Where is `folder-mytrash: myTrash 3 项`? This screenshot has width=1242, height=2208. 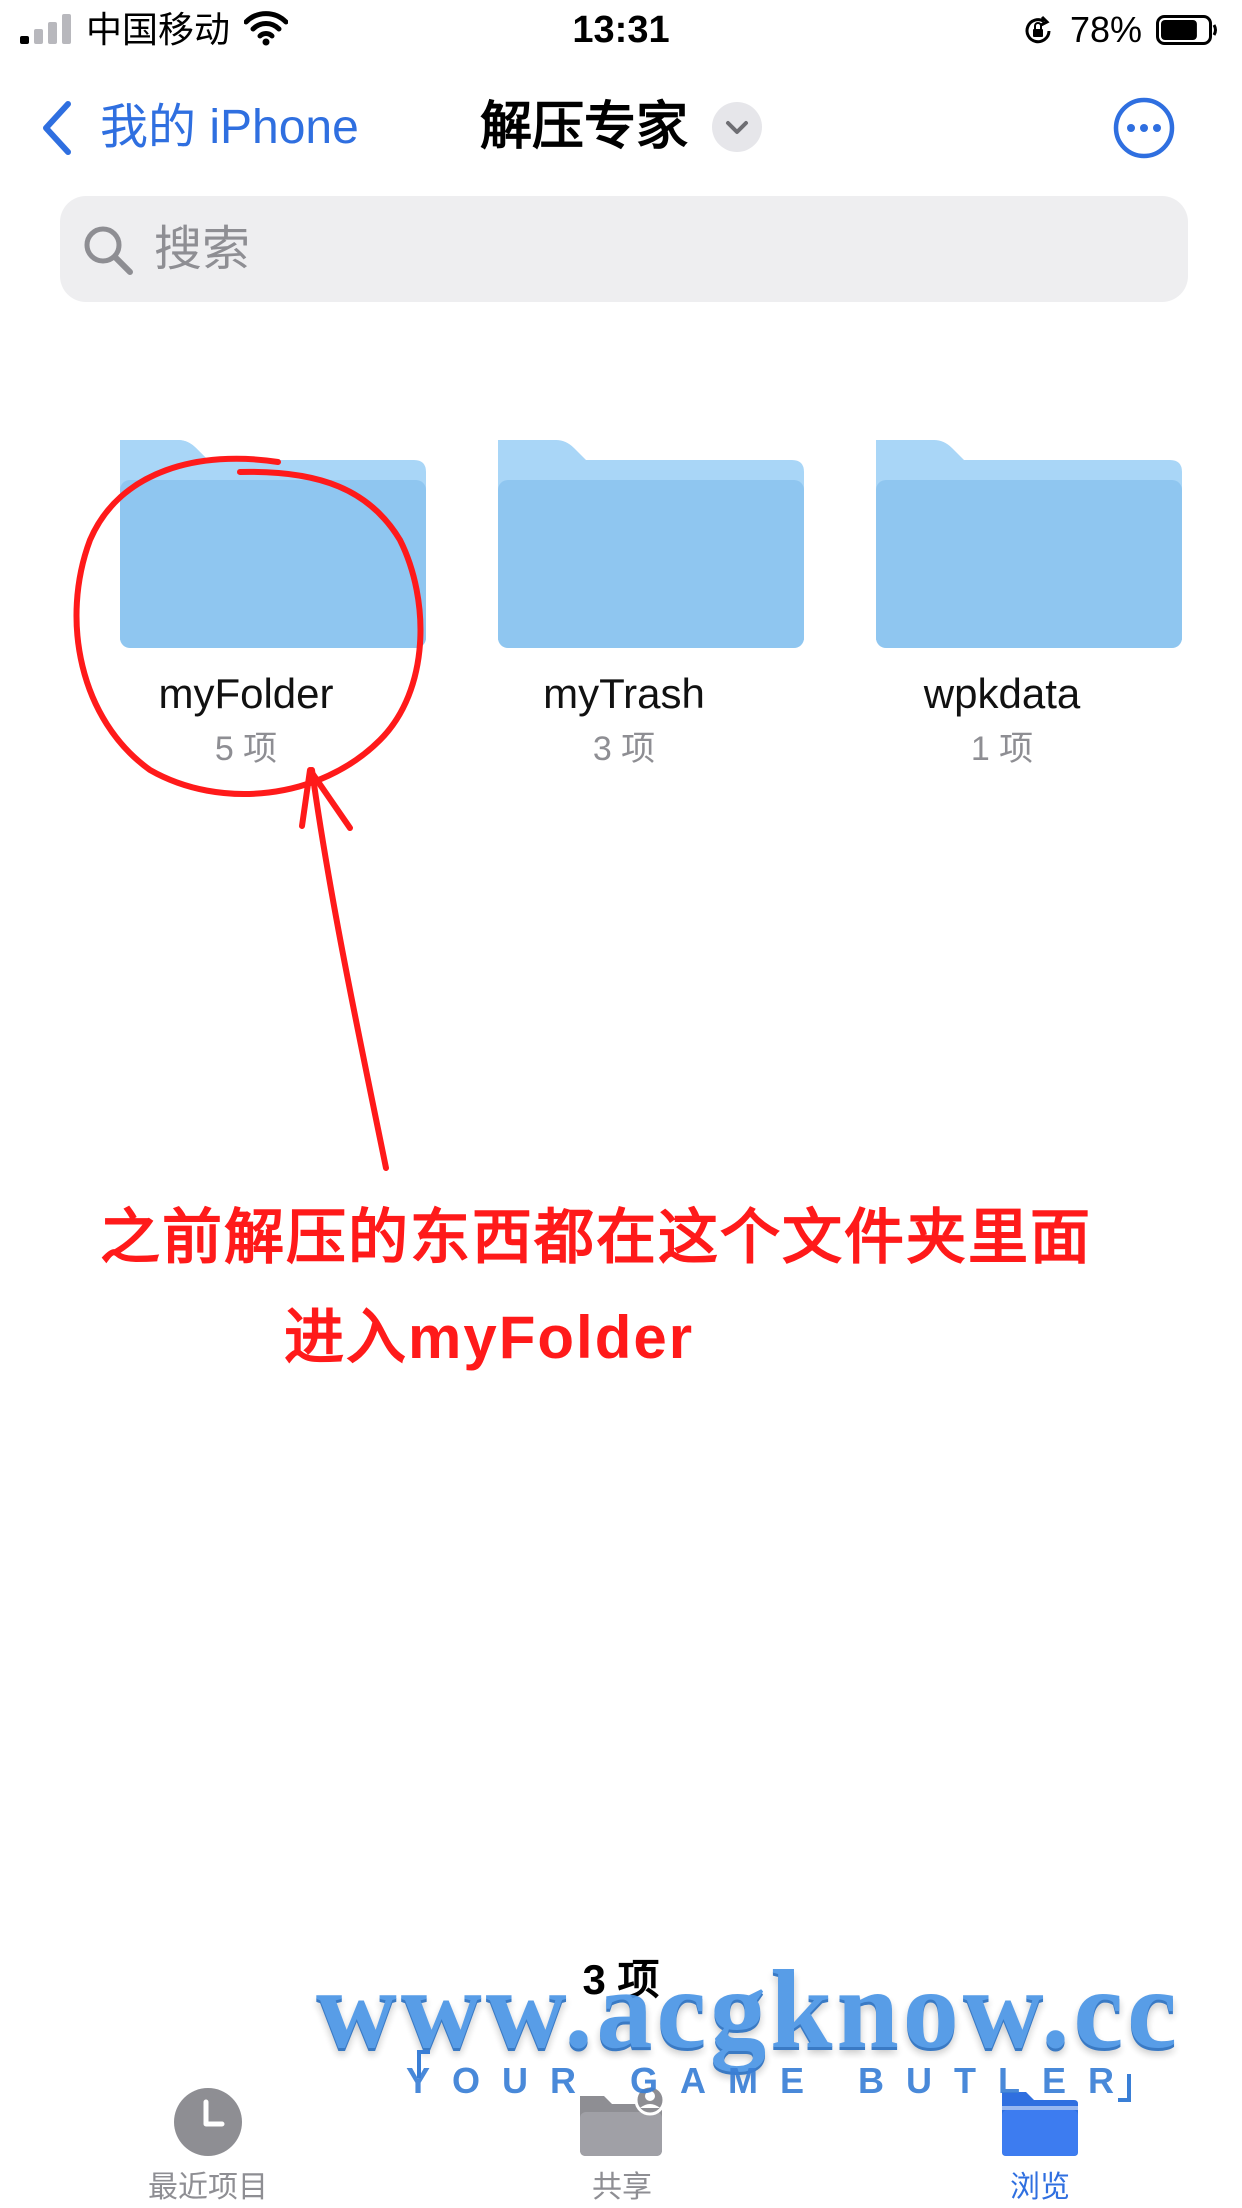 folder-mytrash: myTrash 3 项 is located at coordinates (624, 610).